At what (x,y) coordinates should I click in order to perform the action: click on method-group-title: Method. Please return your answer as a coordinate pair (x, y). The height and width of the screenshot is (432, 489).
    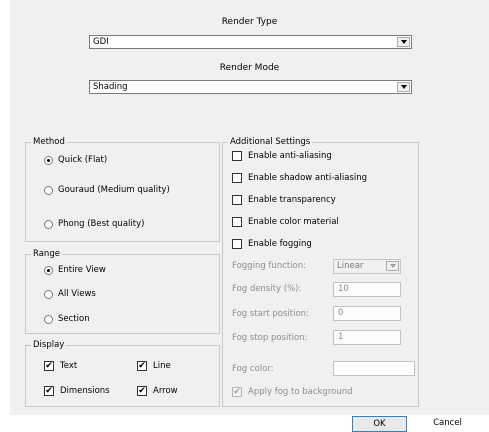
    Looking at the image, I should click on (49, 142).